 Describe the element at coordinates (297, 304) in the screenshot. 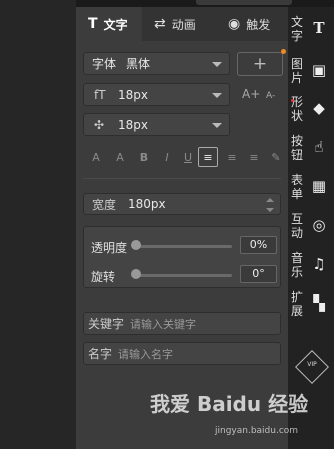

I see `rail-extend-label: 扩展` at that location.